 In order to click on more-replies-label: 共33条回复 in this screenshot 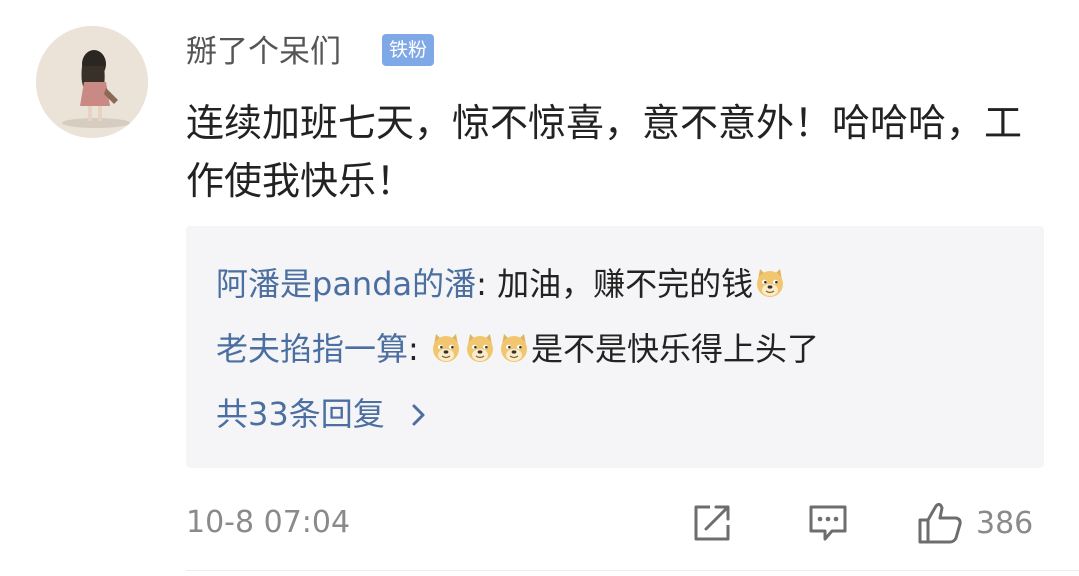, I will do `click(300, 414)`.